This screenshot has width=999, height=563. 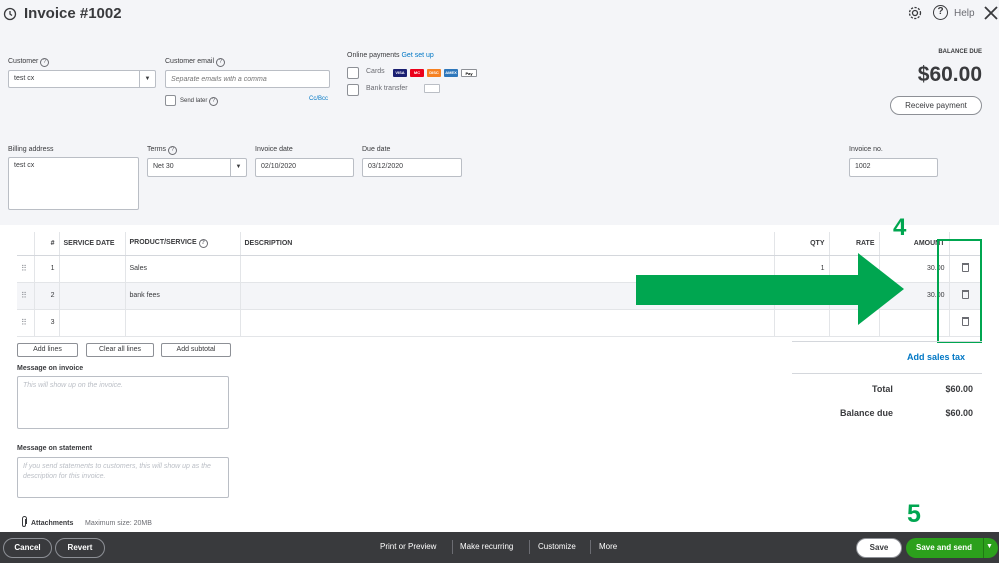 What do you see at coordinates (469, 73) in the screenshot?
I see `apple-pay-logo: Pay` at bounding box center [469, 73].